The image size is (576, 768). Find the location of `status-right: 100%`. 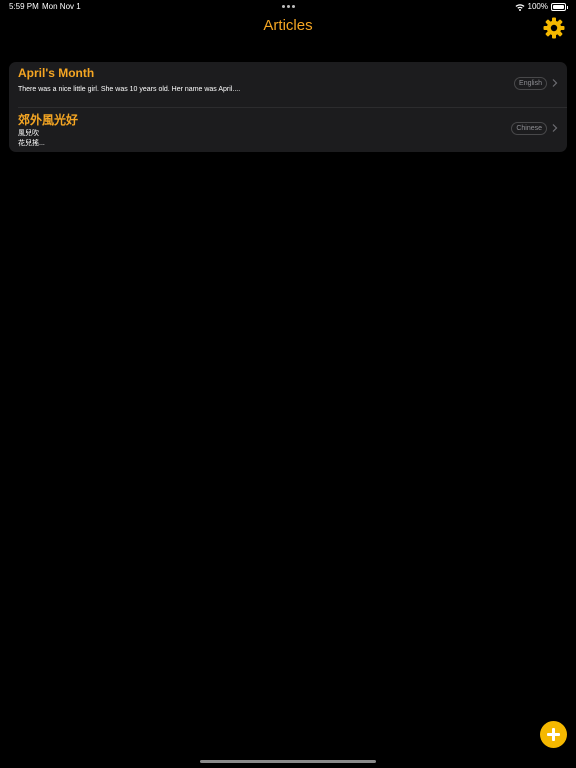

status-right: 100% is located at coordinates (541, 6).